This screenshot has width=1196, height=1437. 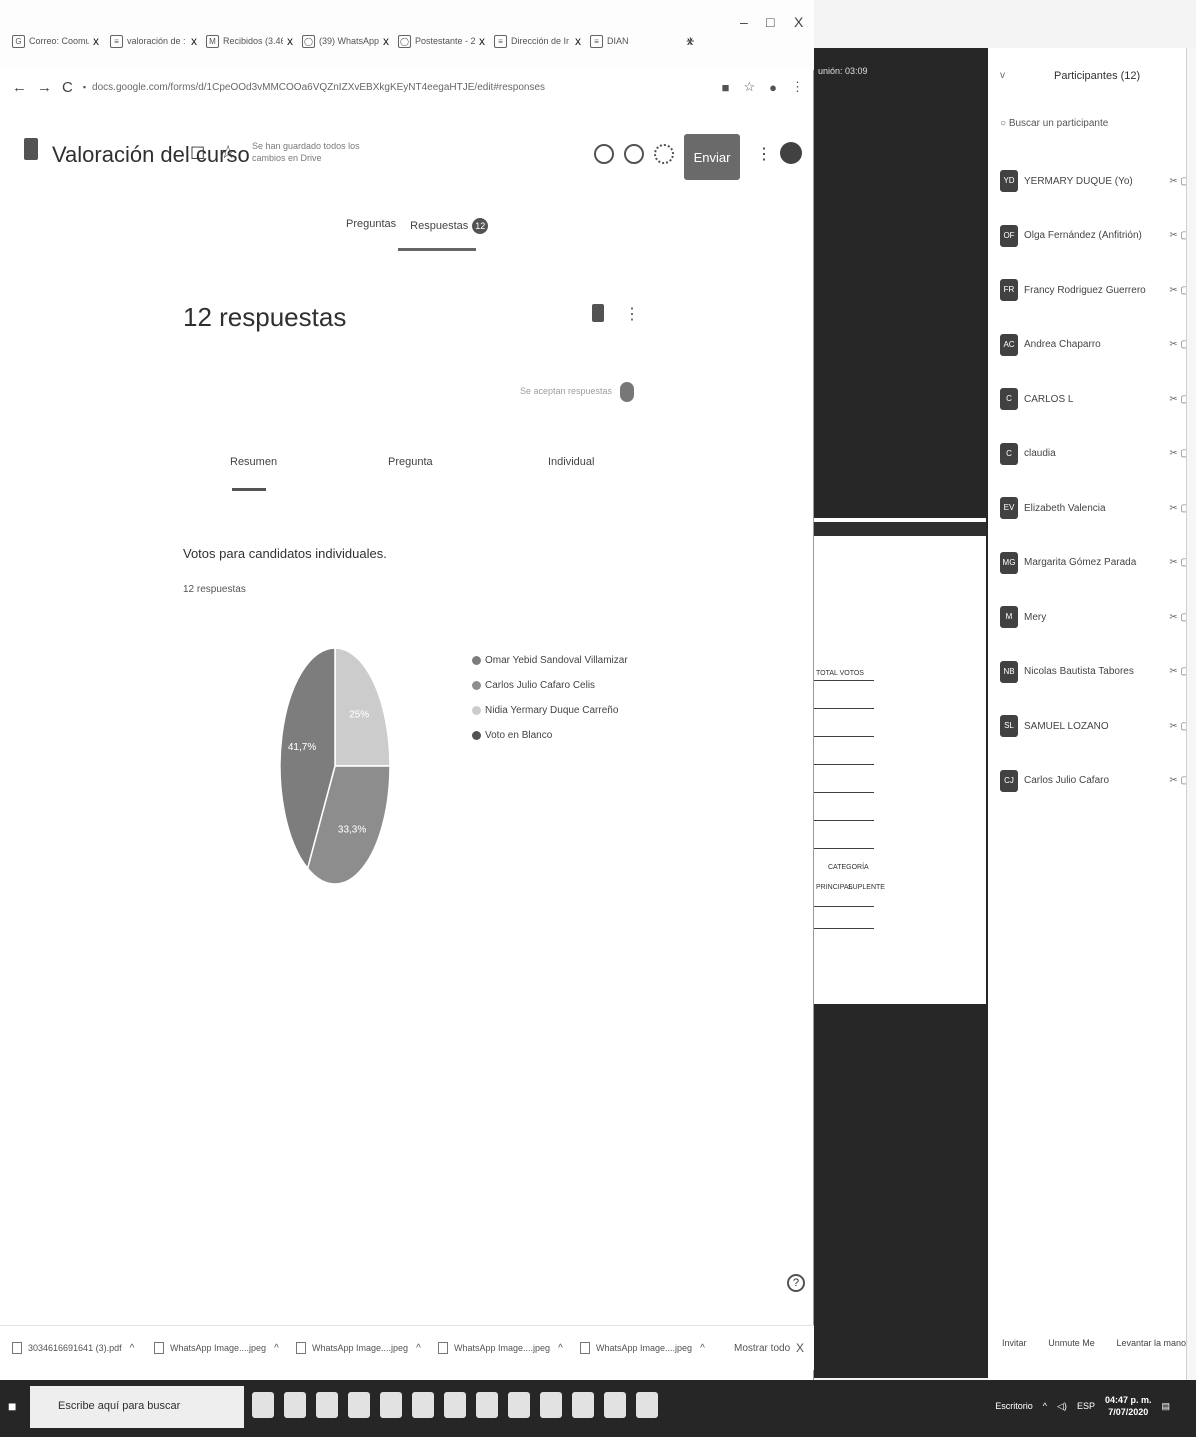 What do you see at coordinates (797, 87) in the screenshot?
I see `menu-kebab-icon: ⋮` at bounding box center [797, 87].